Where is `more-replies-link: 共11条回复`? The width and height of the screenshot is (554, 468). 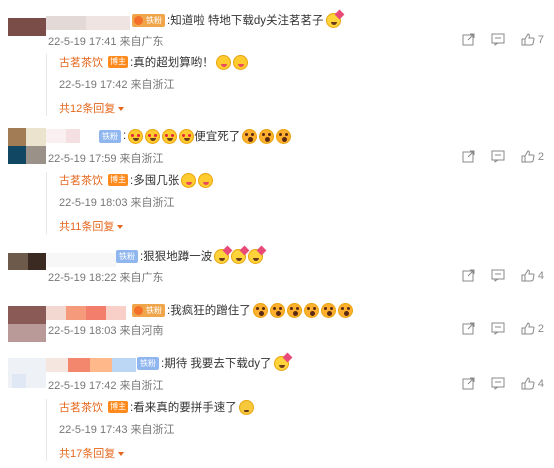 more-replies-link: 共11条回复 is located at coordinates (91, 226).